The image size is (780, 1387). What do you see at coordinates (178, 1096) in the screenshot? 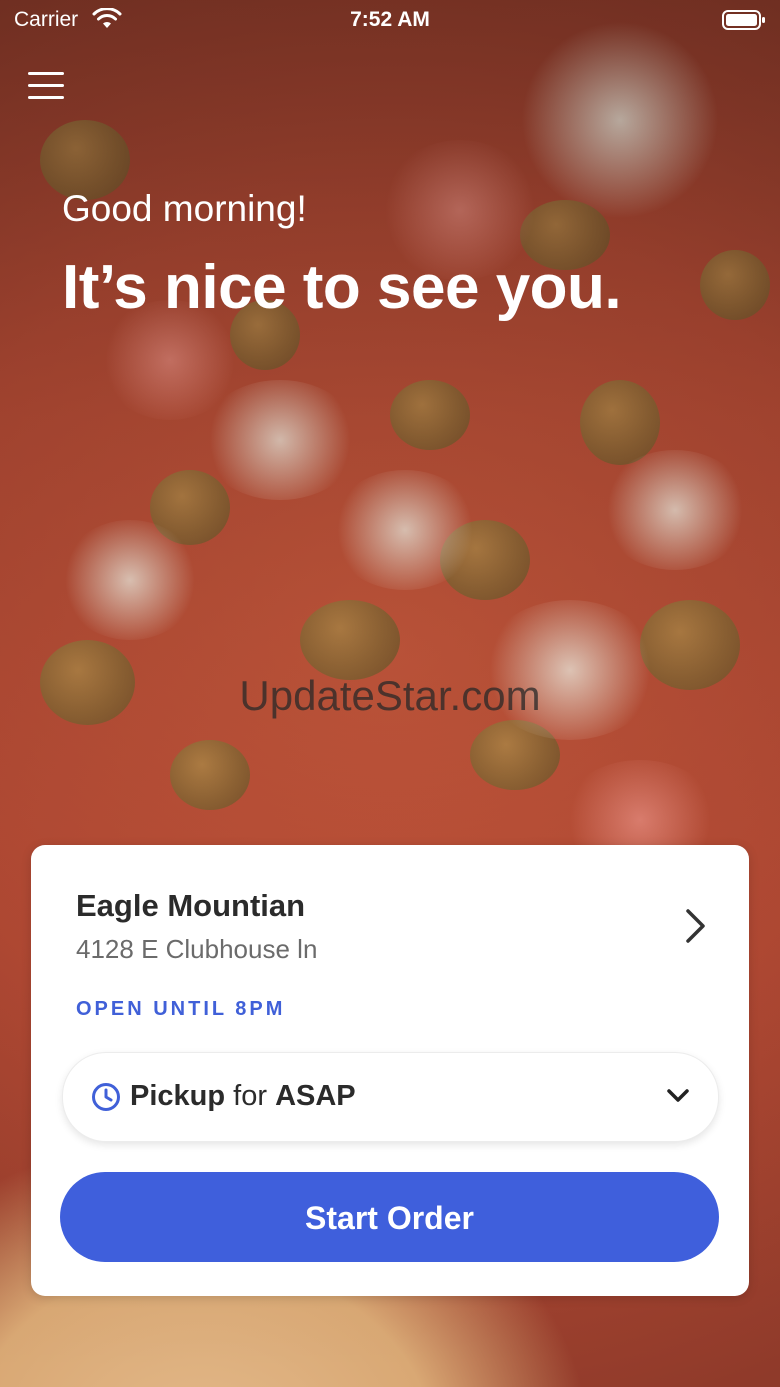
I see `order-mode-label: Pickup` at bounding box center [178, 1096].